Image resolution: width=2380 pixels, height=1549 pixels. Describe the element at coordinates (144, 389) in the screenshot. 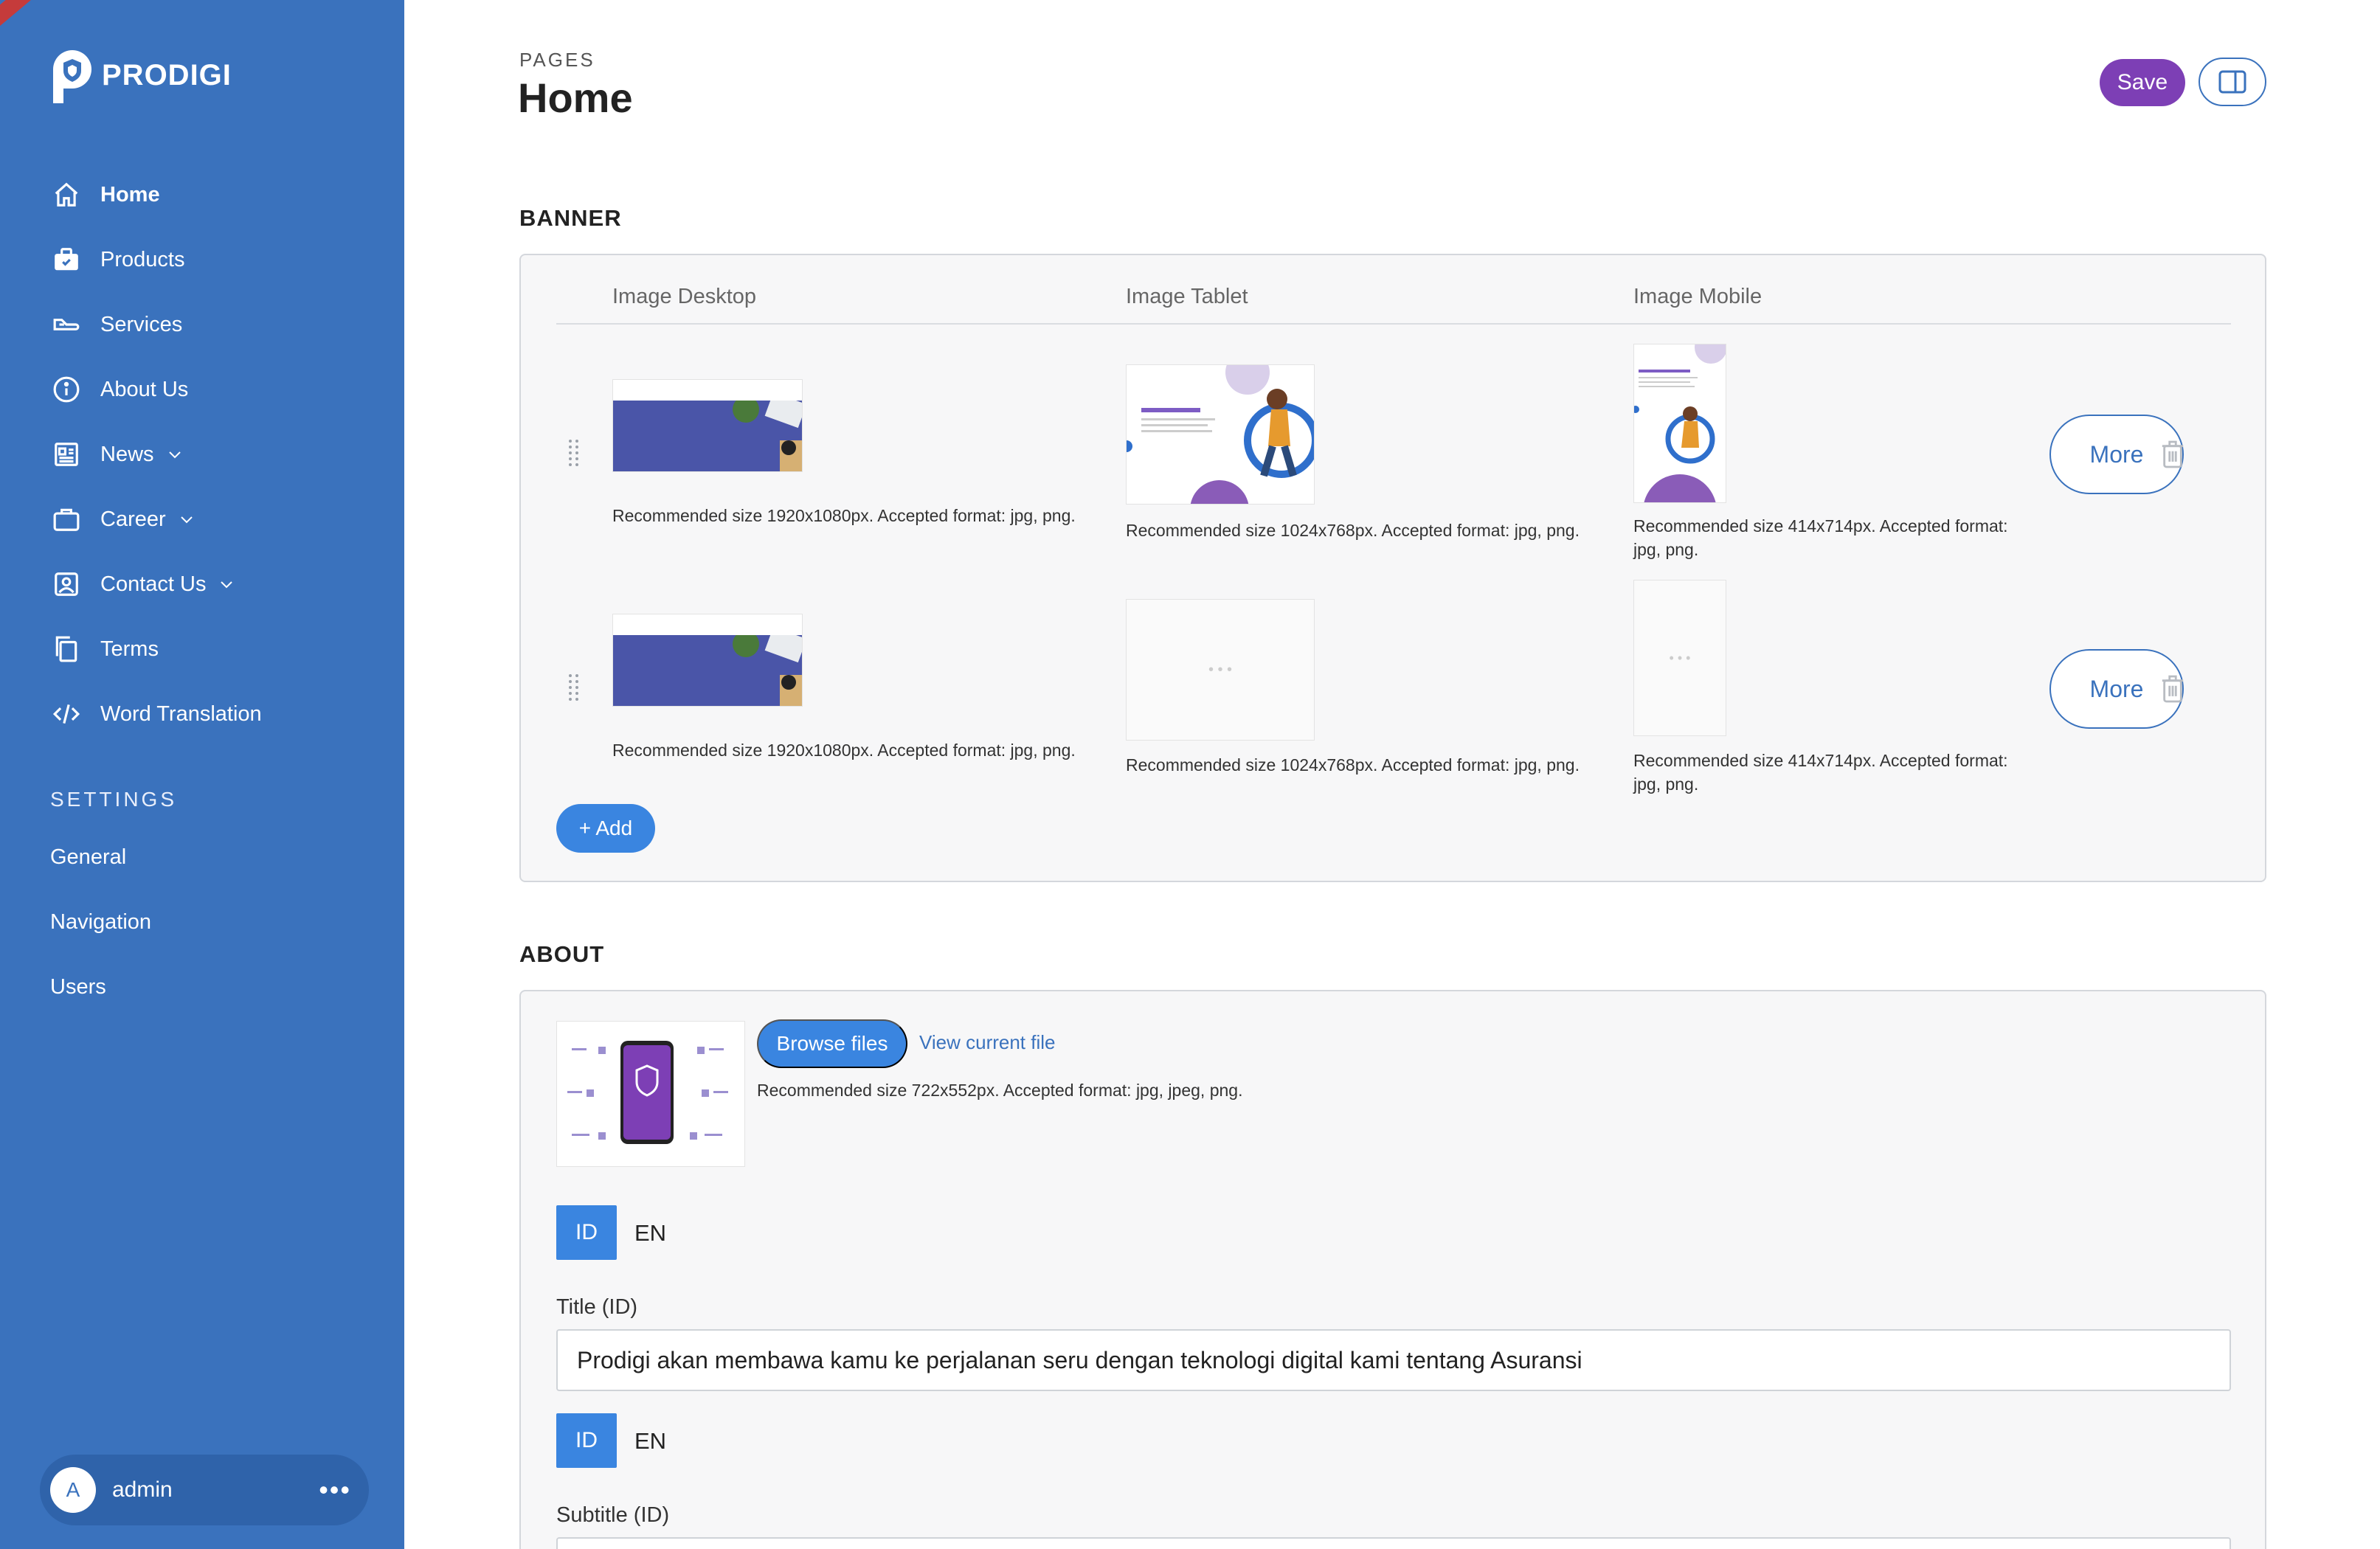

I see `sidebar-item-label: About Us` at that location.